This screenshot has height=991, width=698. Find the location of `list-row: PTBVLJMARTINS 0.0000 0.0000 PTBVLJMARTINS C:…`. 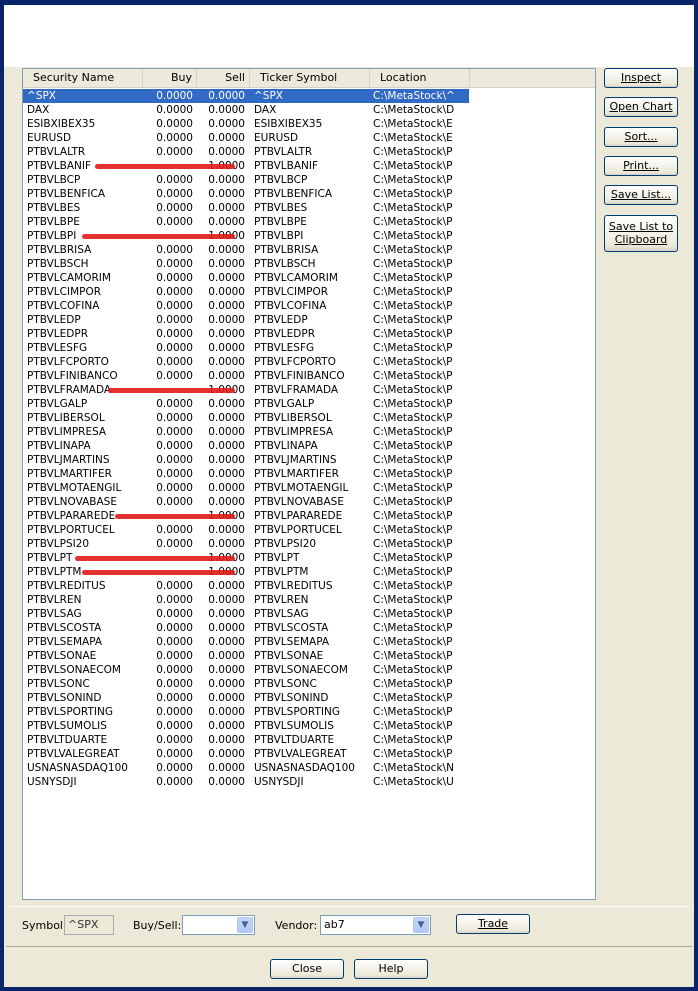

list-row: PTBVLJMARTINS 0.0000 0.0000 PTBVLJMARTINS C:… is located at coordinates (309, 460).